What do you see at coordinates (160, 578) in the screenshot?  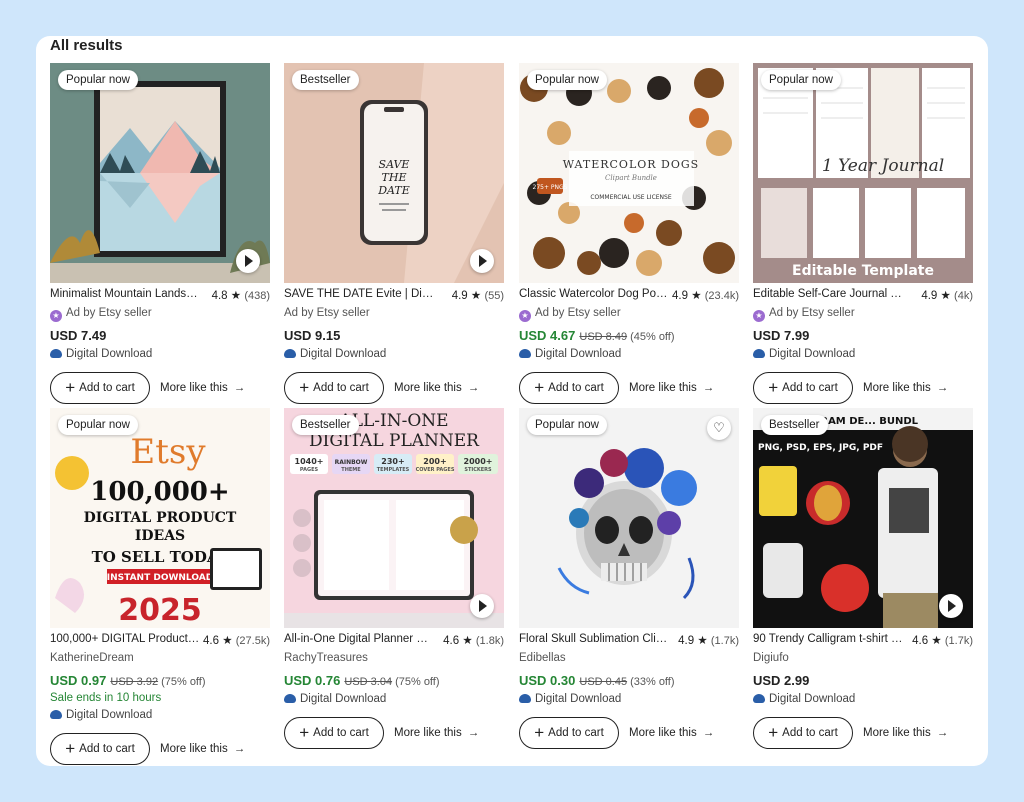 I see `svg-text: INSTANT DOWNLOAD` at bounding box center [160, 578].